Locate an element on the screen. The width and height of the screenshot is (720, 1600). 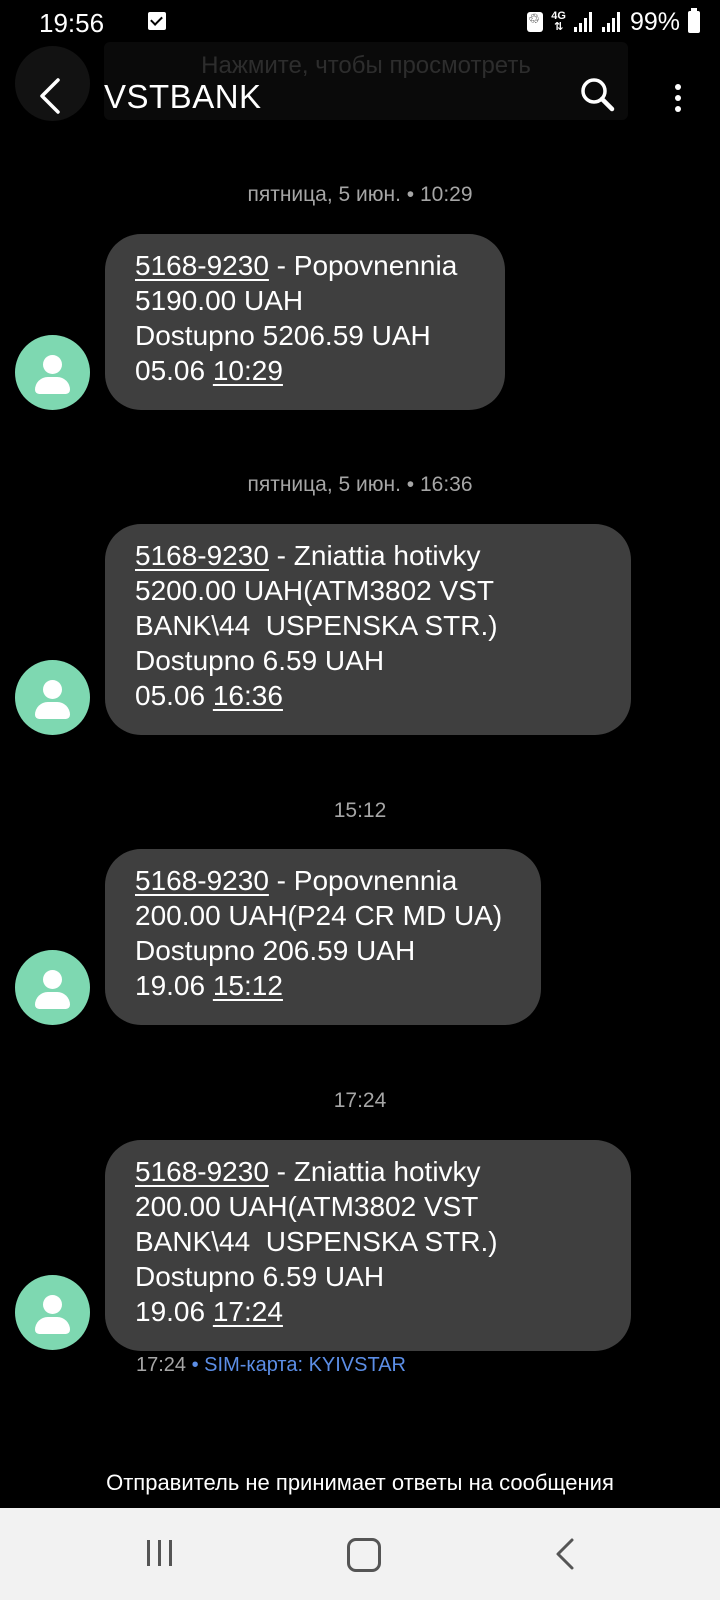
recycle-icon is located at coordinates (535, 21).